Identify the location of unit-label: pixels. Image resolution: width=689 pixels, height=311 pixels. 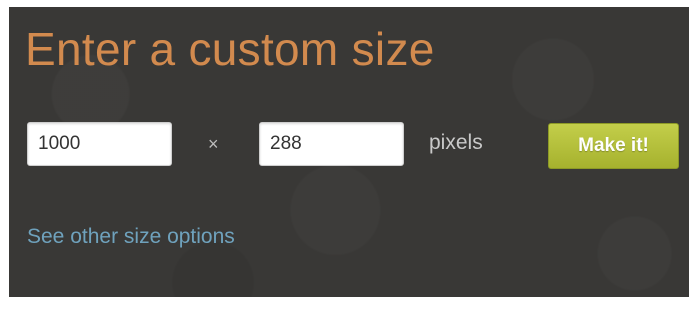
(456, 142).